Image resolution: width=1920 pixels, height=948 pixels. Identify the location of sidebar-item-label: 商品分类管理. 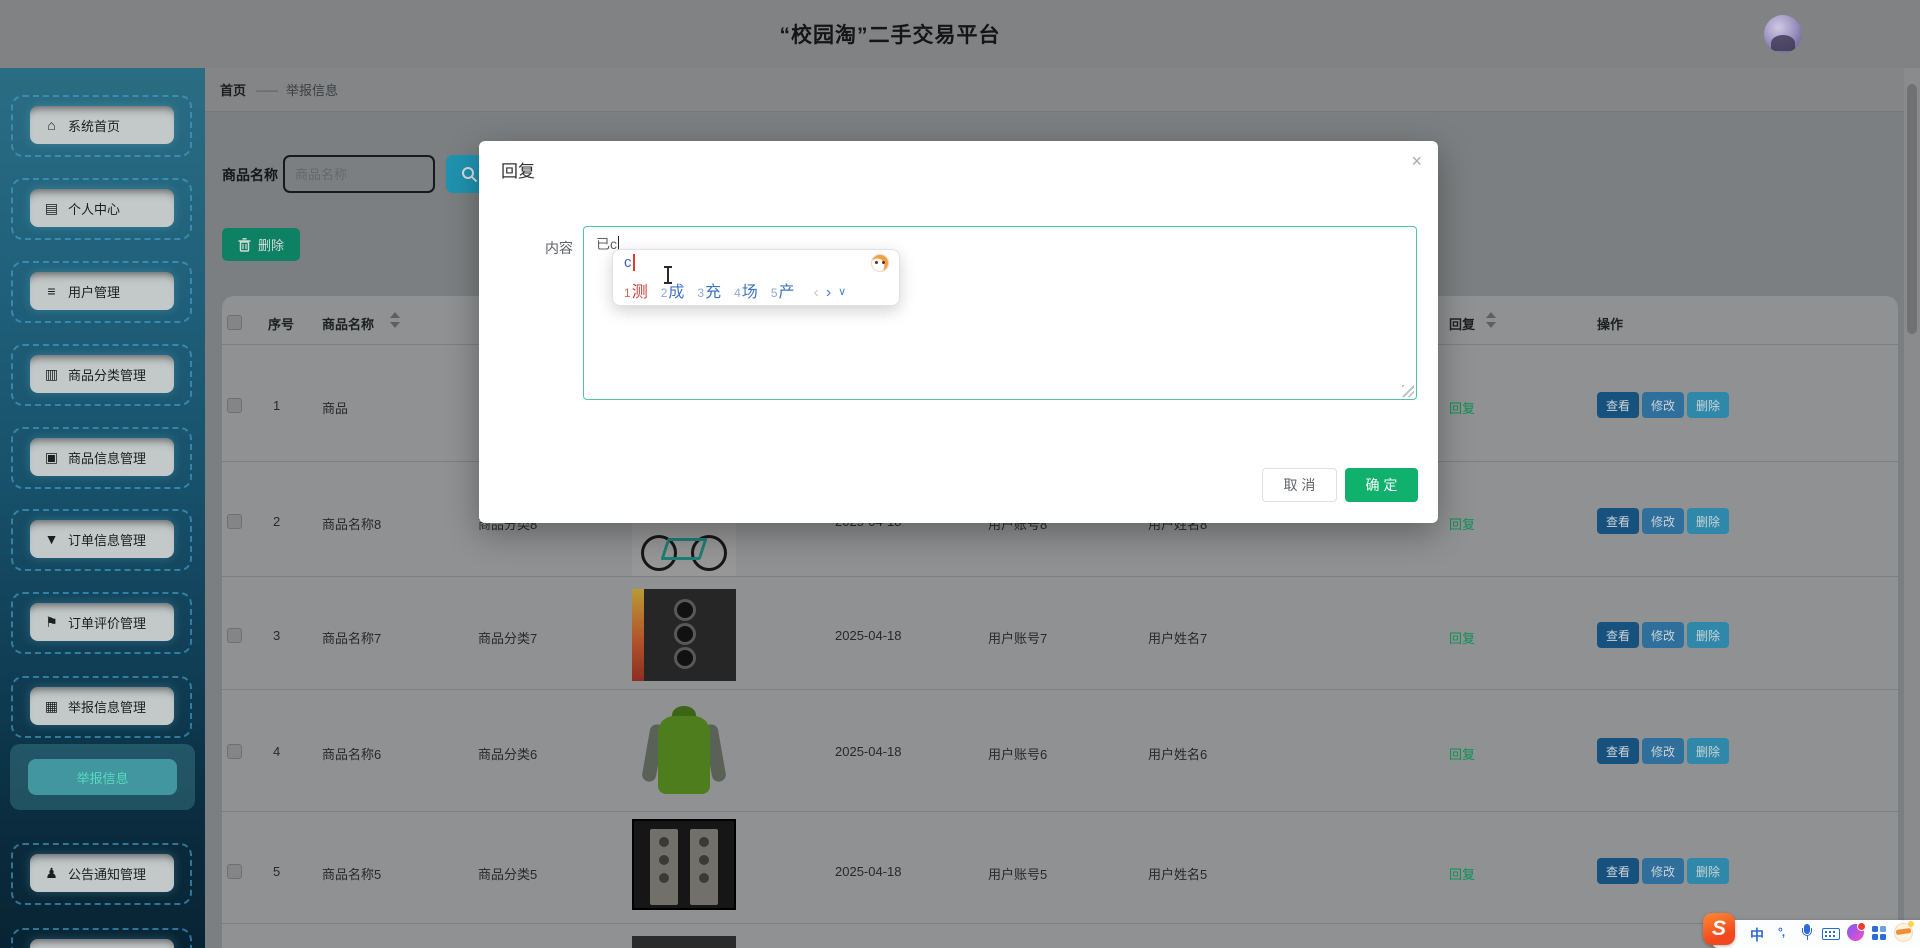
(107, 375).